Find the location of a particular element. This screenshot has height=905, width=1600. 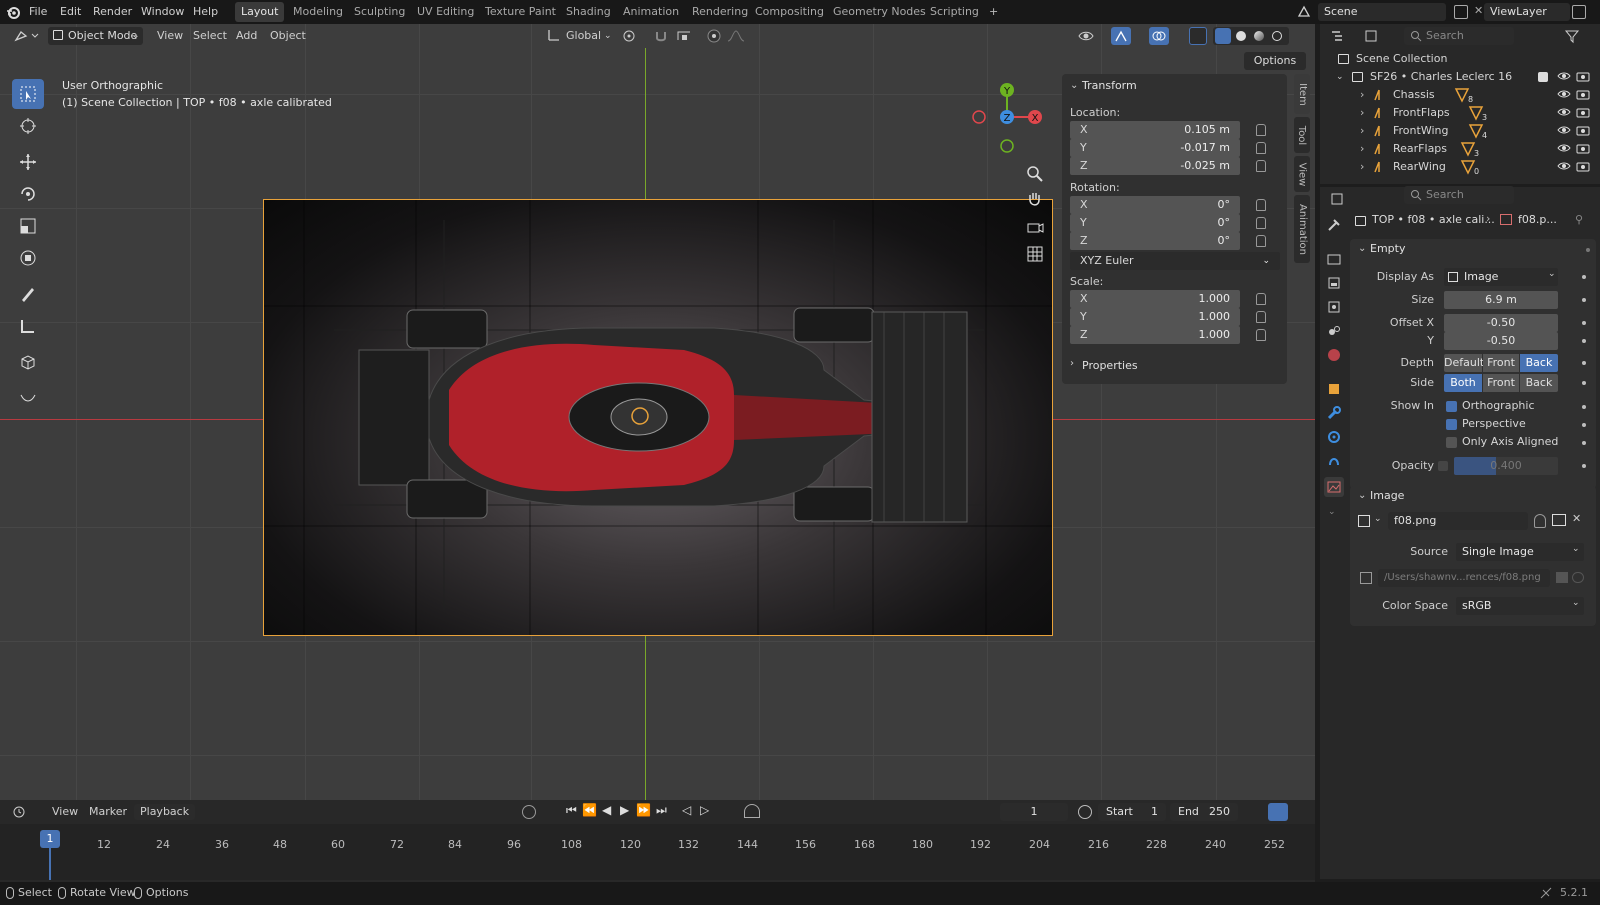

next-marker-icon: ▷ is located at coordinates (704, 810).